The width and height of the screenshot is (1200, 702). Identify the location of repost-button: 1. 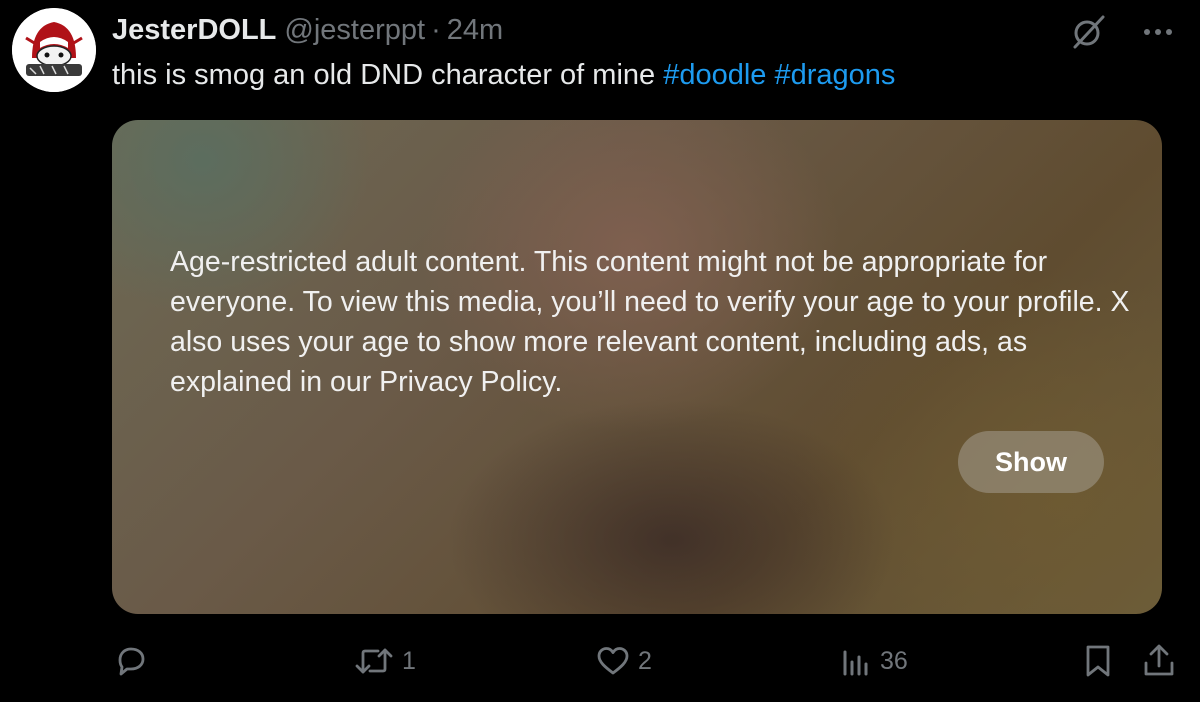
(385, 661).